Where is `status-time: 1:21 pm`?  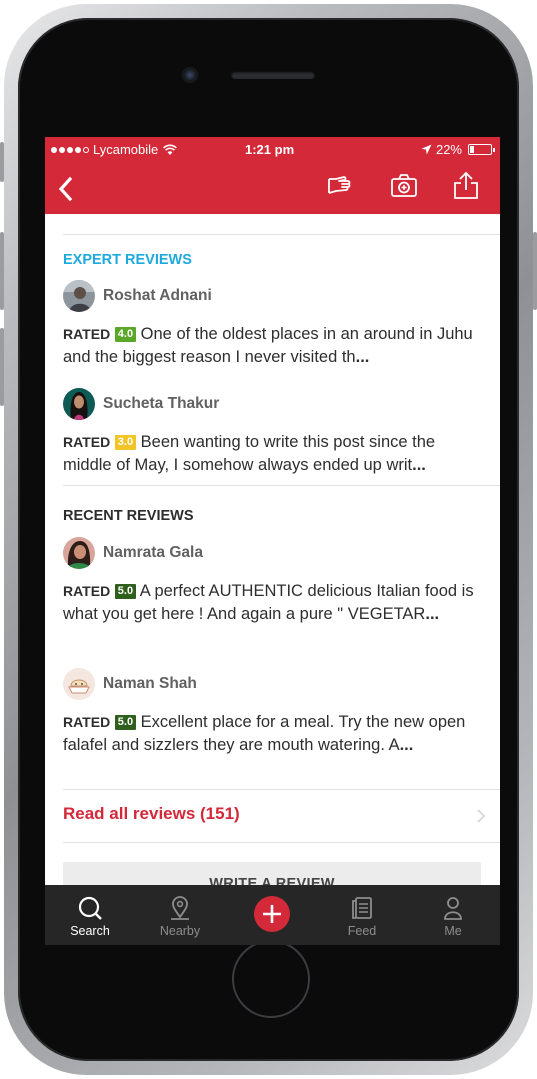
status-time: 1:21 pm is located at coordinates (270, 149).